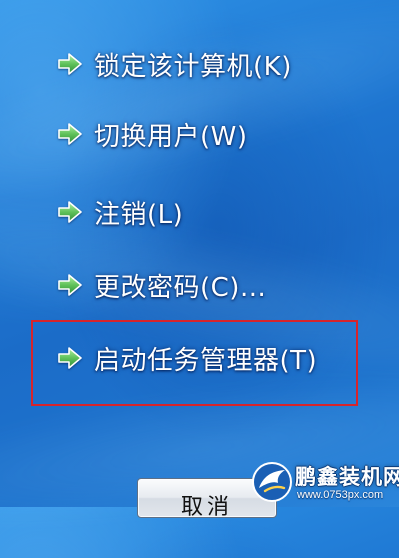 This screenshot has width=399, height=558. Describe the element at coordinates (171, 136) in the screenshot. I see `menu-item-label: 切换用户(W)` at that location.